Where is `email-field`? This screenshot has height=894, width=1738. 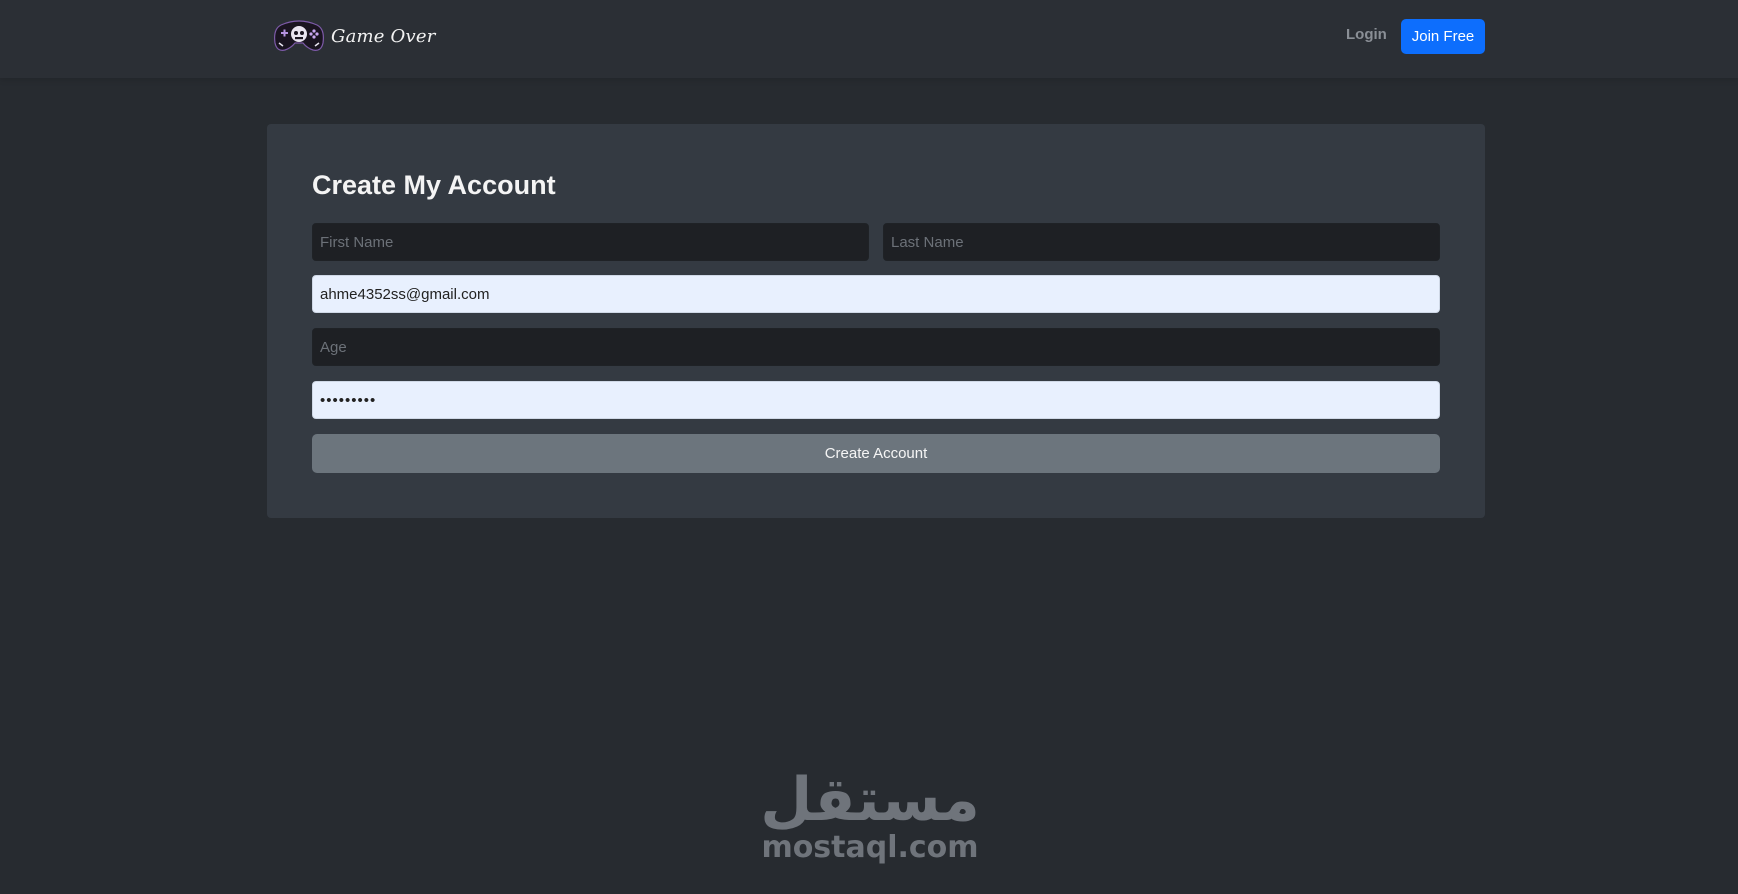
email-field is located at coordinates (876, 294).